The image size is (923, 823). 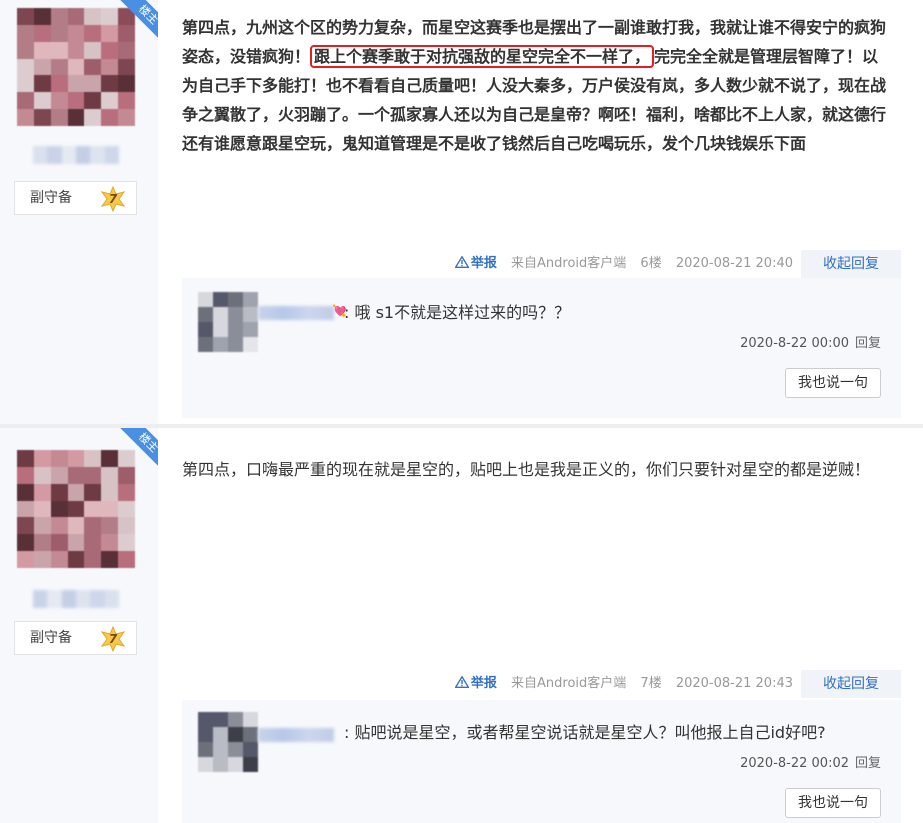 I want to click on post-floor: 6楼, so click(x=651, y=263).